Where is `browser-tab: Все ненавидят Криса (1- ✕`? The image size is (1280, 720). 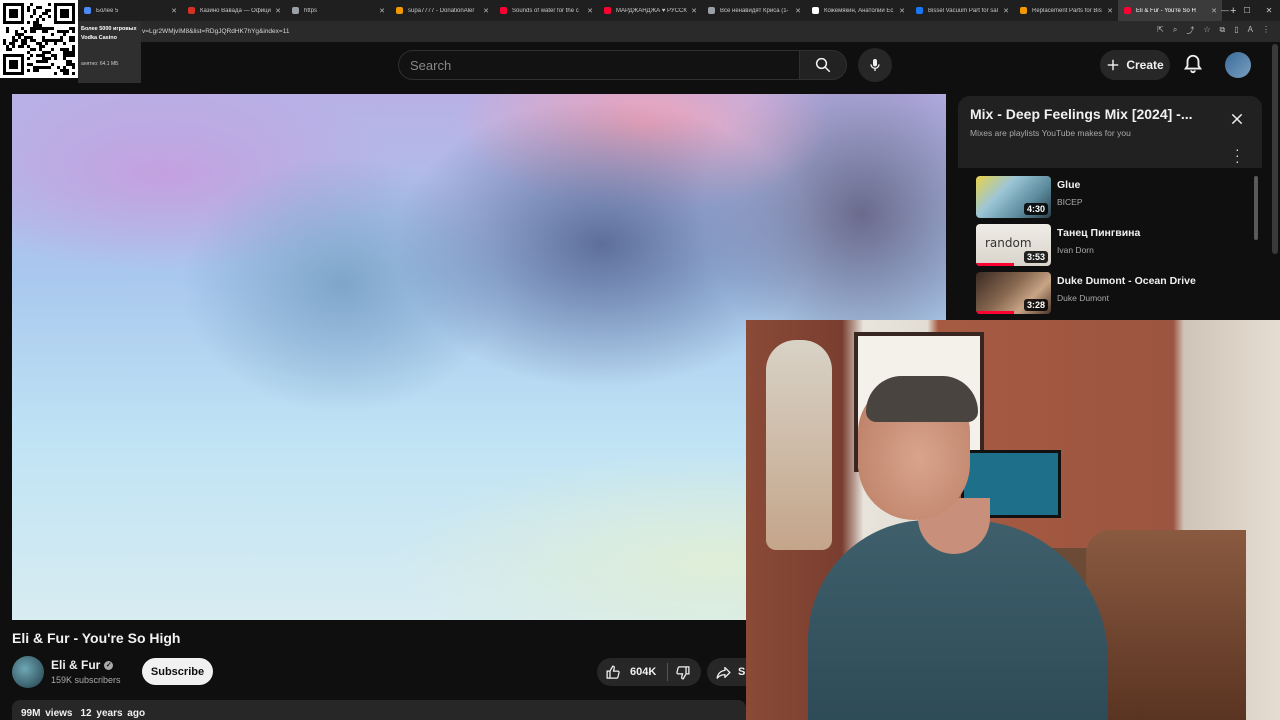
browser-tab: Все ненавидят Криса (1- ✕ is located at coordinates (754, 10).